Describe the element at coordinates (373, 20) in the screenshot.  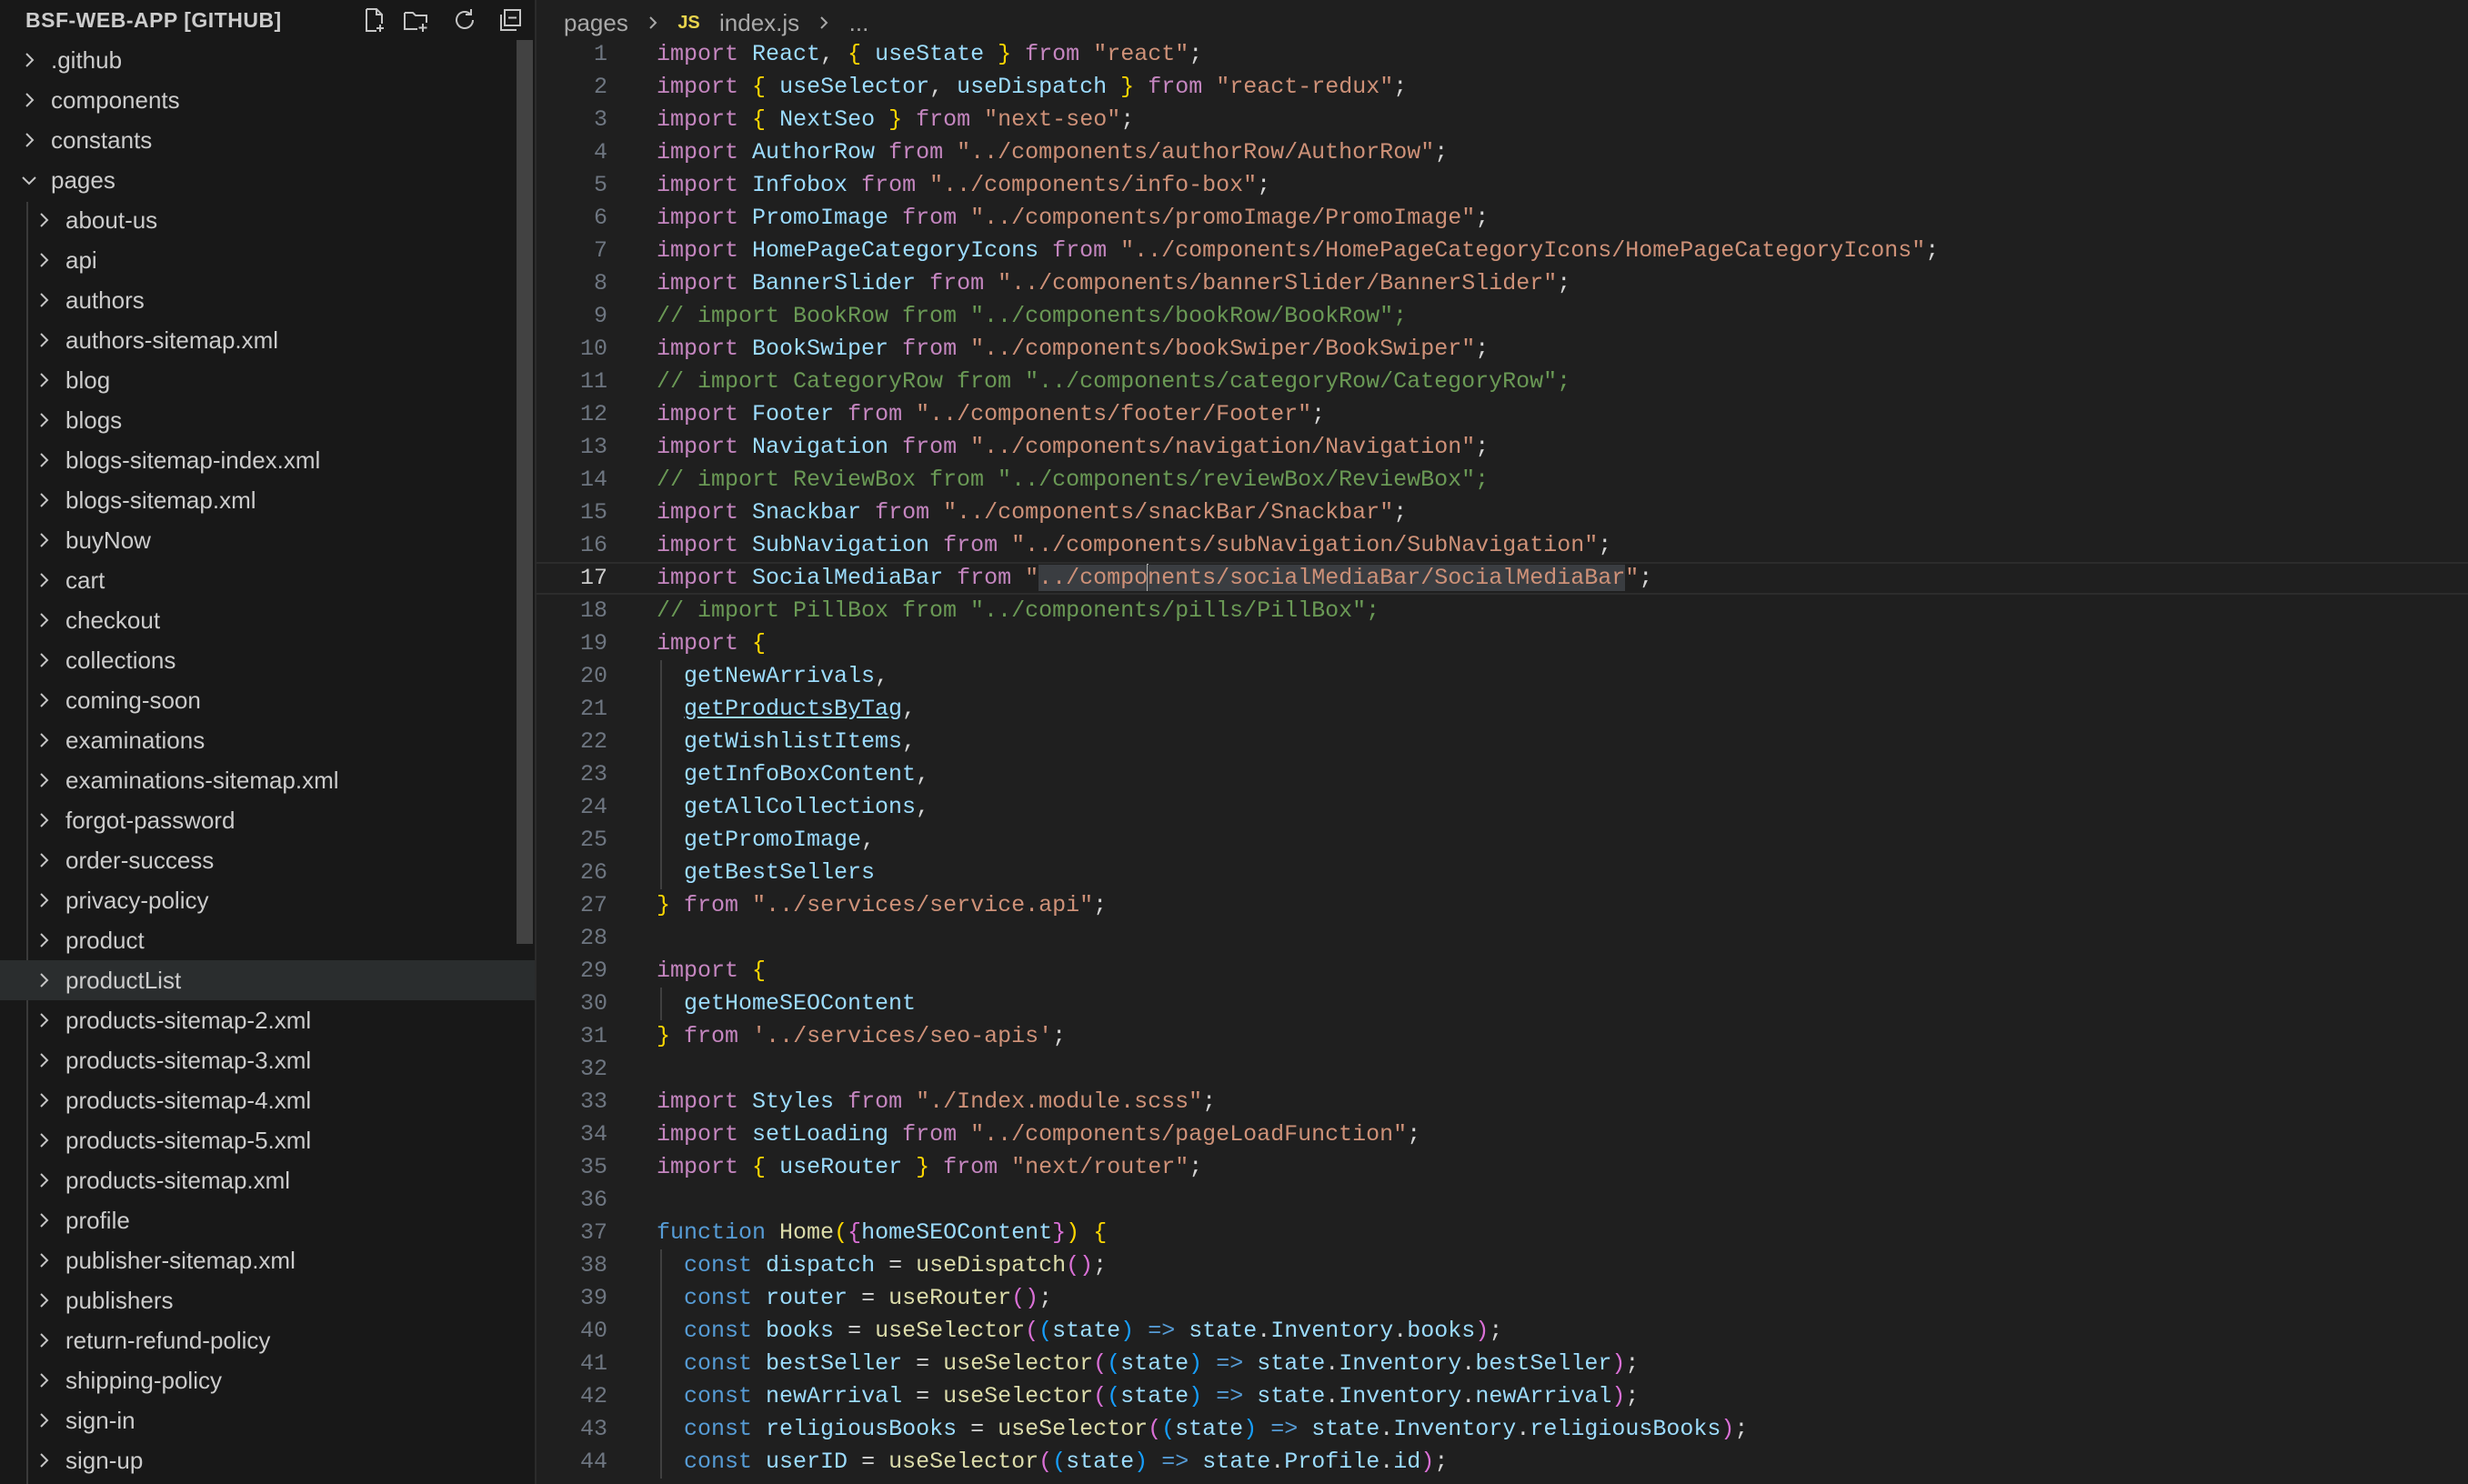
I see `new-file-icon` at that location.